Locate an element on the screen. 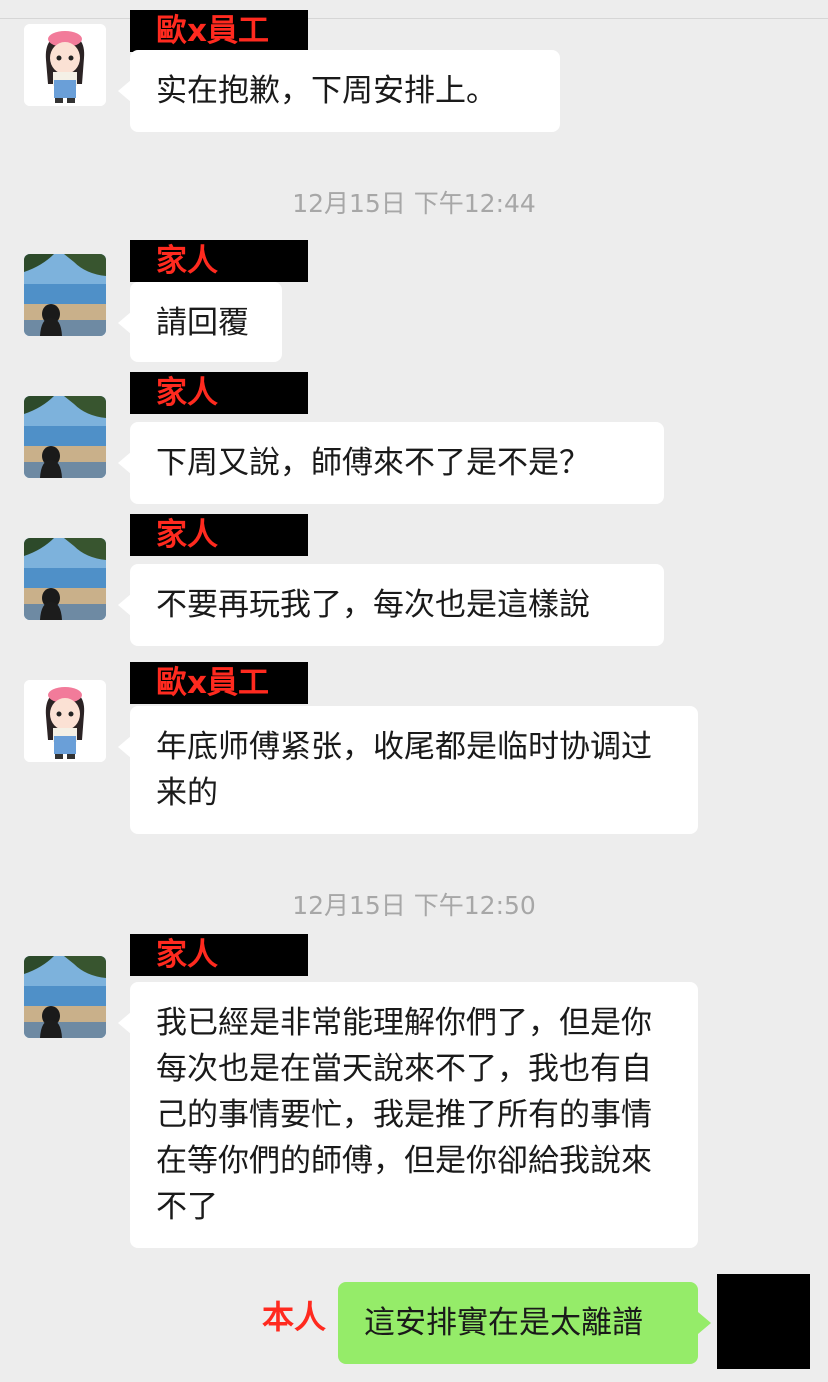 This screenshot has height=1382, width=828. self-message-bubble: 這安排實在是太離譜 is located at coordinates (524, 1323).